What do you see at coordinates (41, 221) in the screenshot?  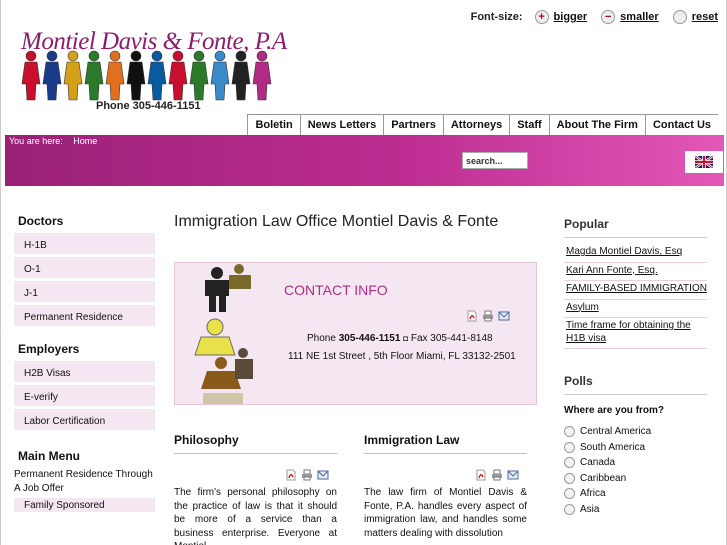 I see `doctors-heading: Doctors` at bounding box center [41, 221].